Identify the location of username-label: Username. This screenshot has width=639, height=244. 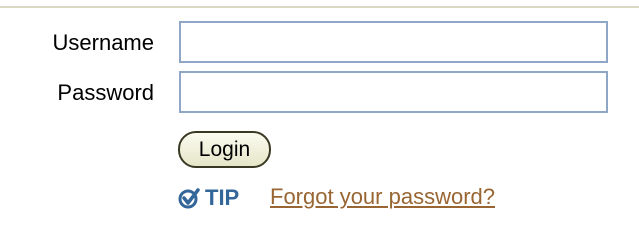
(103, 42).